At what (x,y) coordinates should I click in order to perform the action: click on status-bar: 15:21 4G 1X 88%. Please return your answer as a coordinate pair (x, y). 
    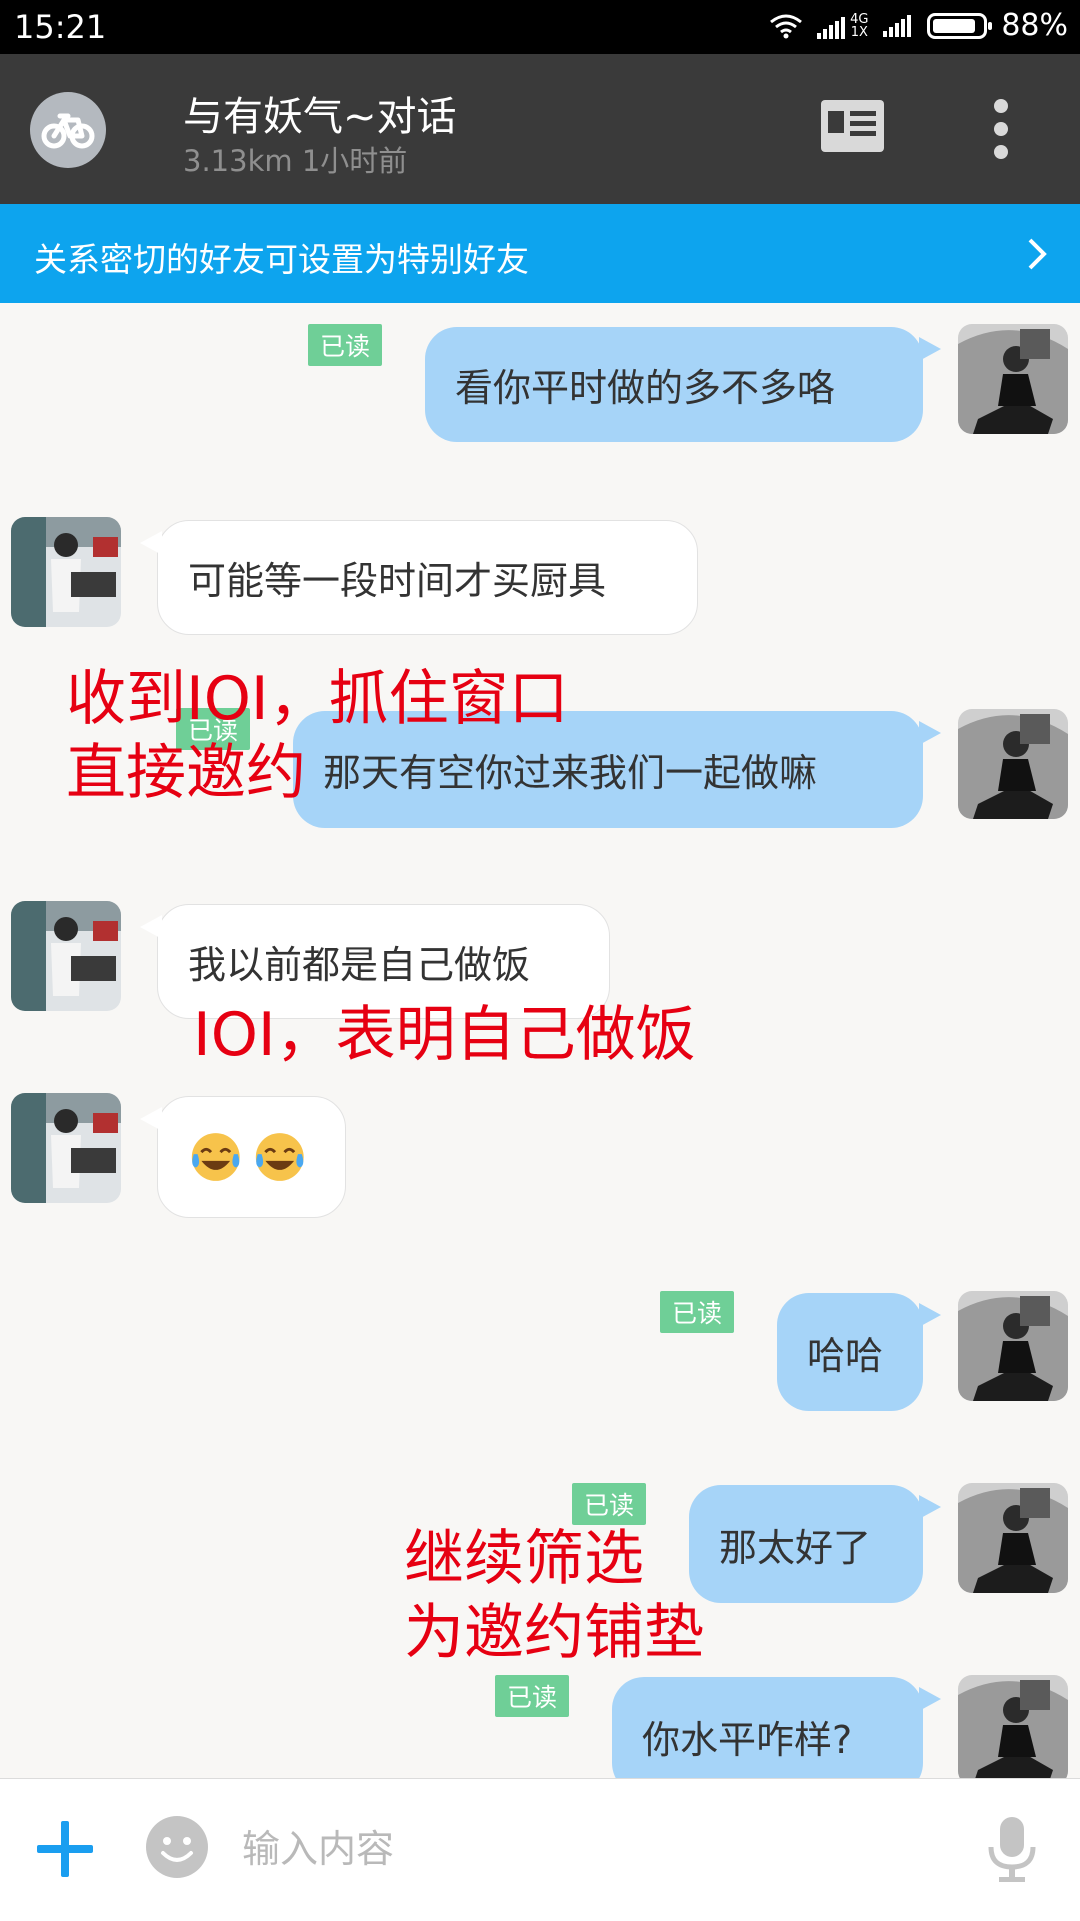
    Looking at the image, I should click on (540, 27).